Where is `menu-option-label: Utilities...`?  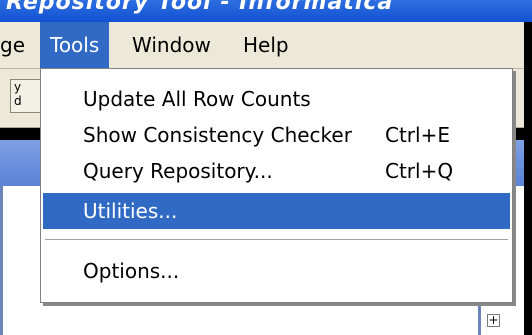 menu-option-label: Utilities... is located at coordinates (130, 211).